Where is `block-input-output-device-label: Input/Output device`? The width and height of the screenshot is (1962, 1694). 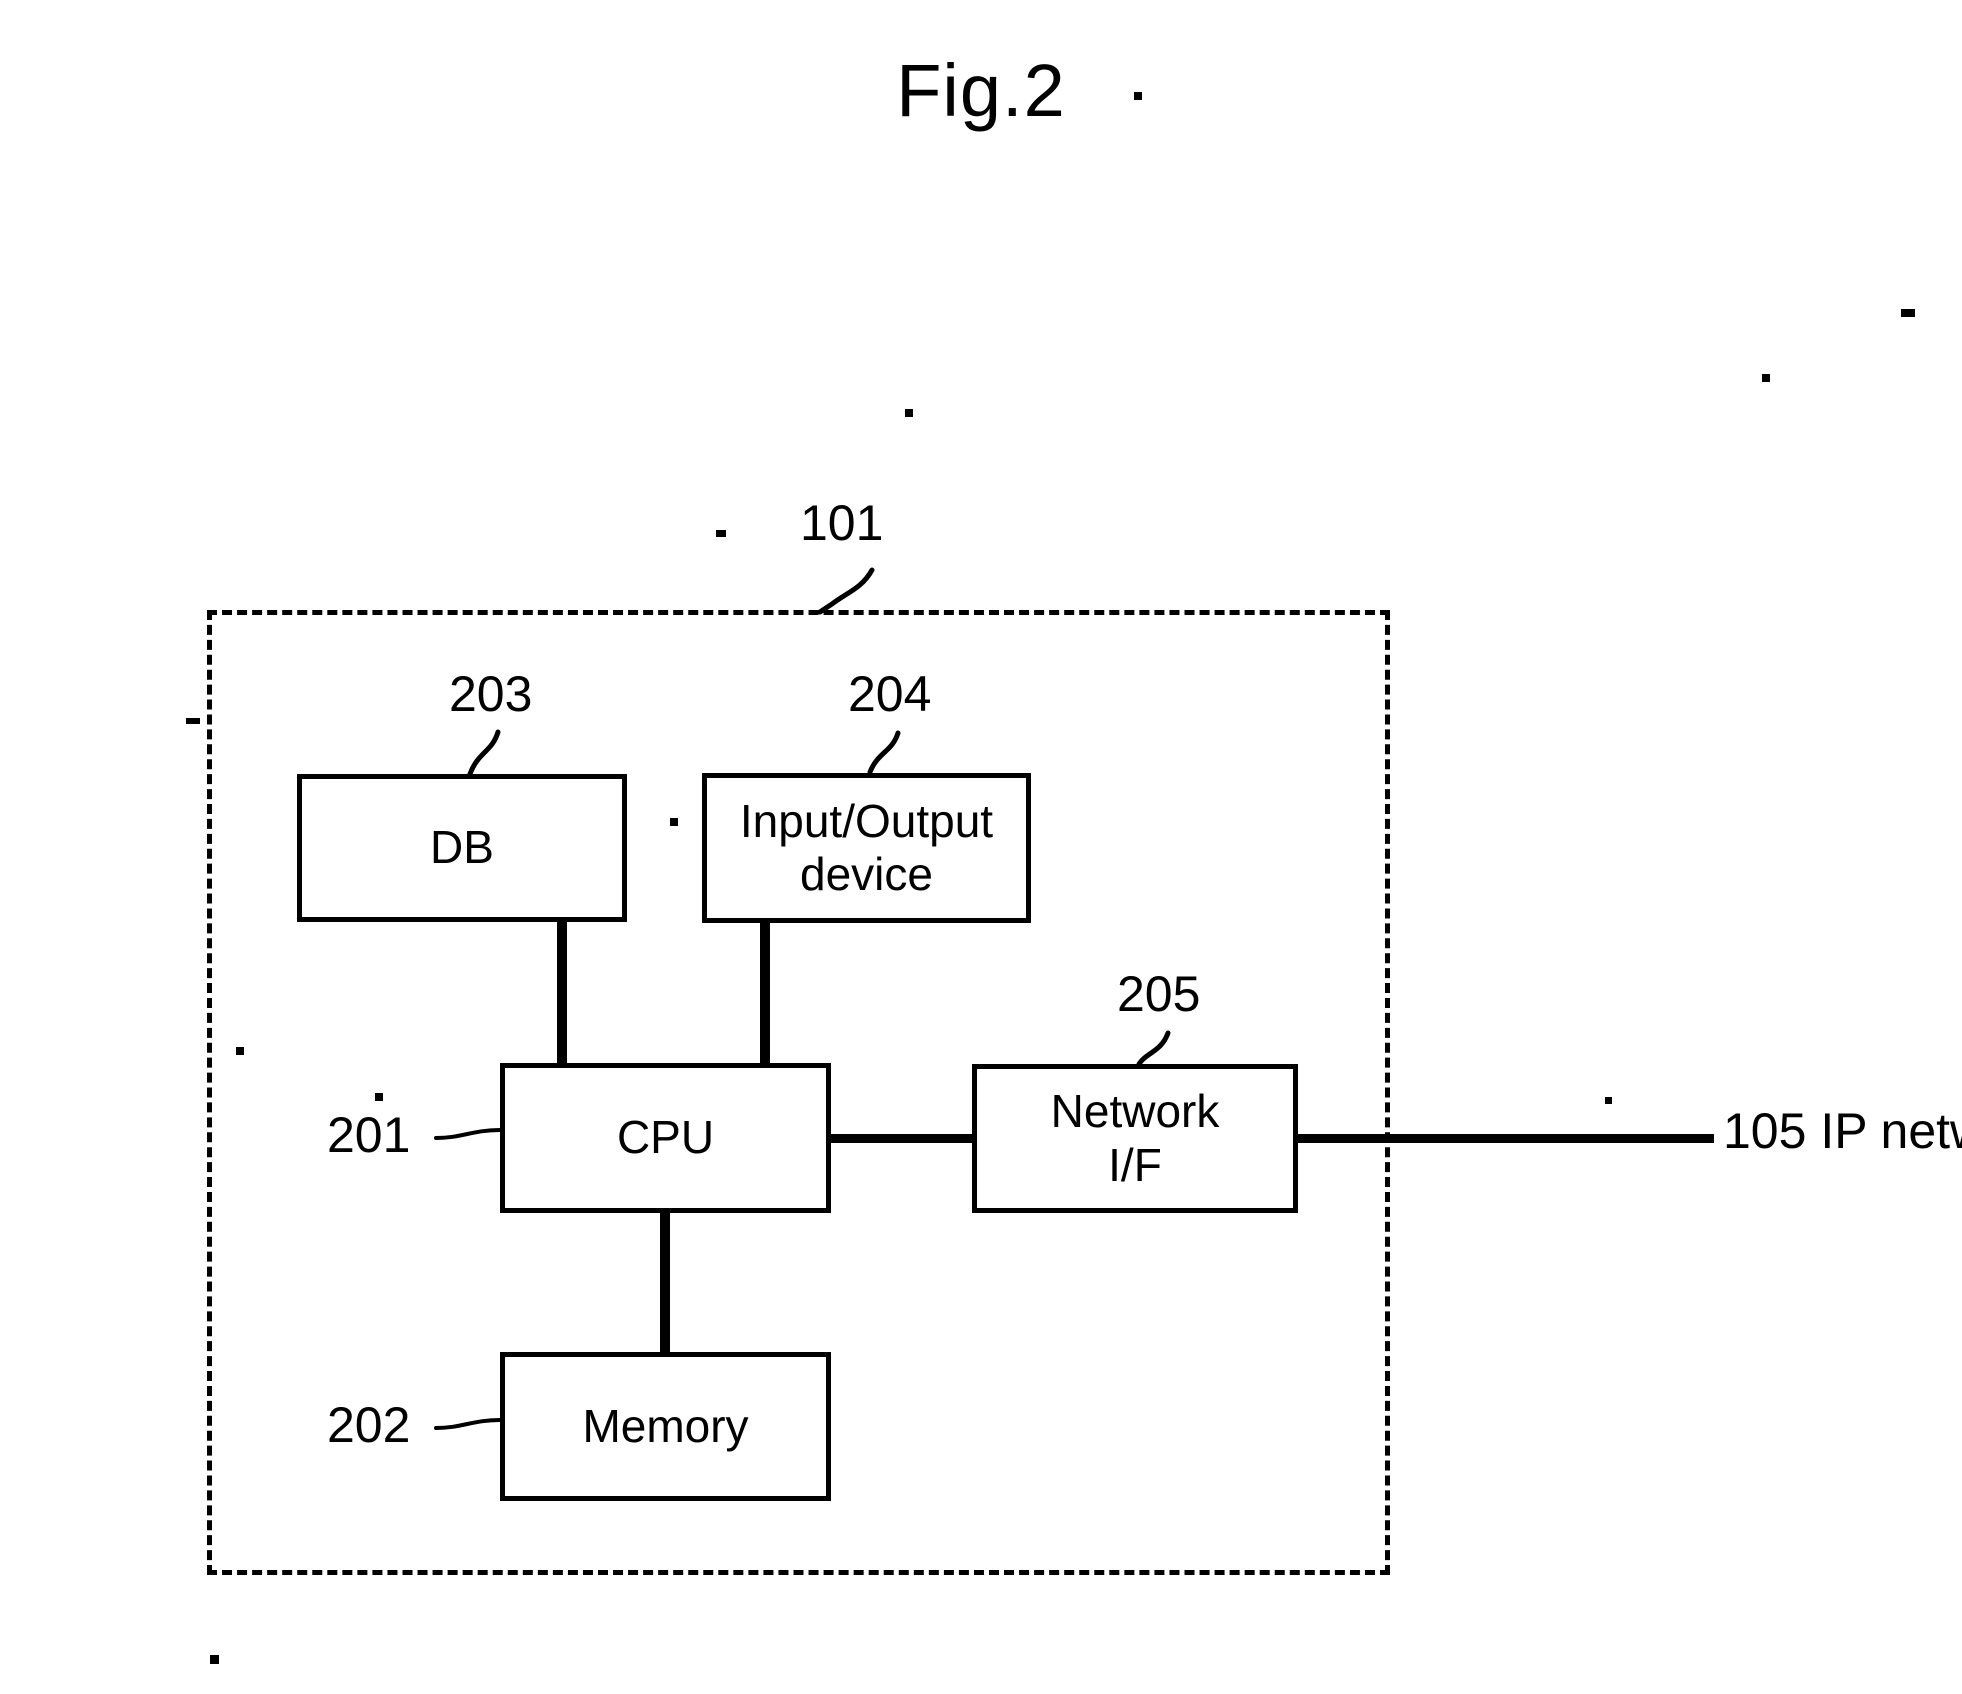
block-input-output-device-label: Input/Output device is located at coordinates (866, 848).